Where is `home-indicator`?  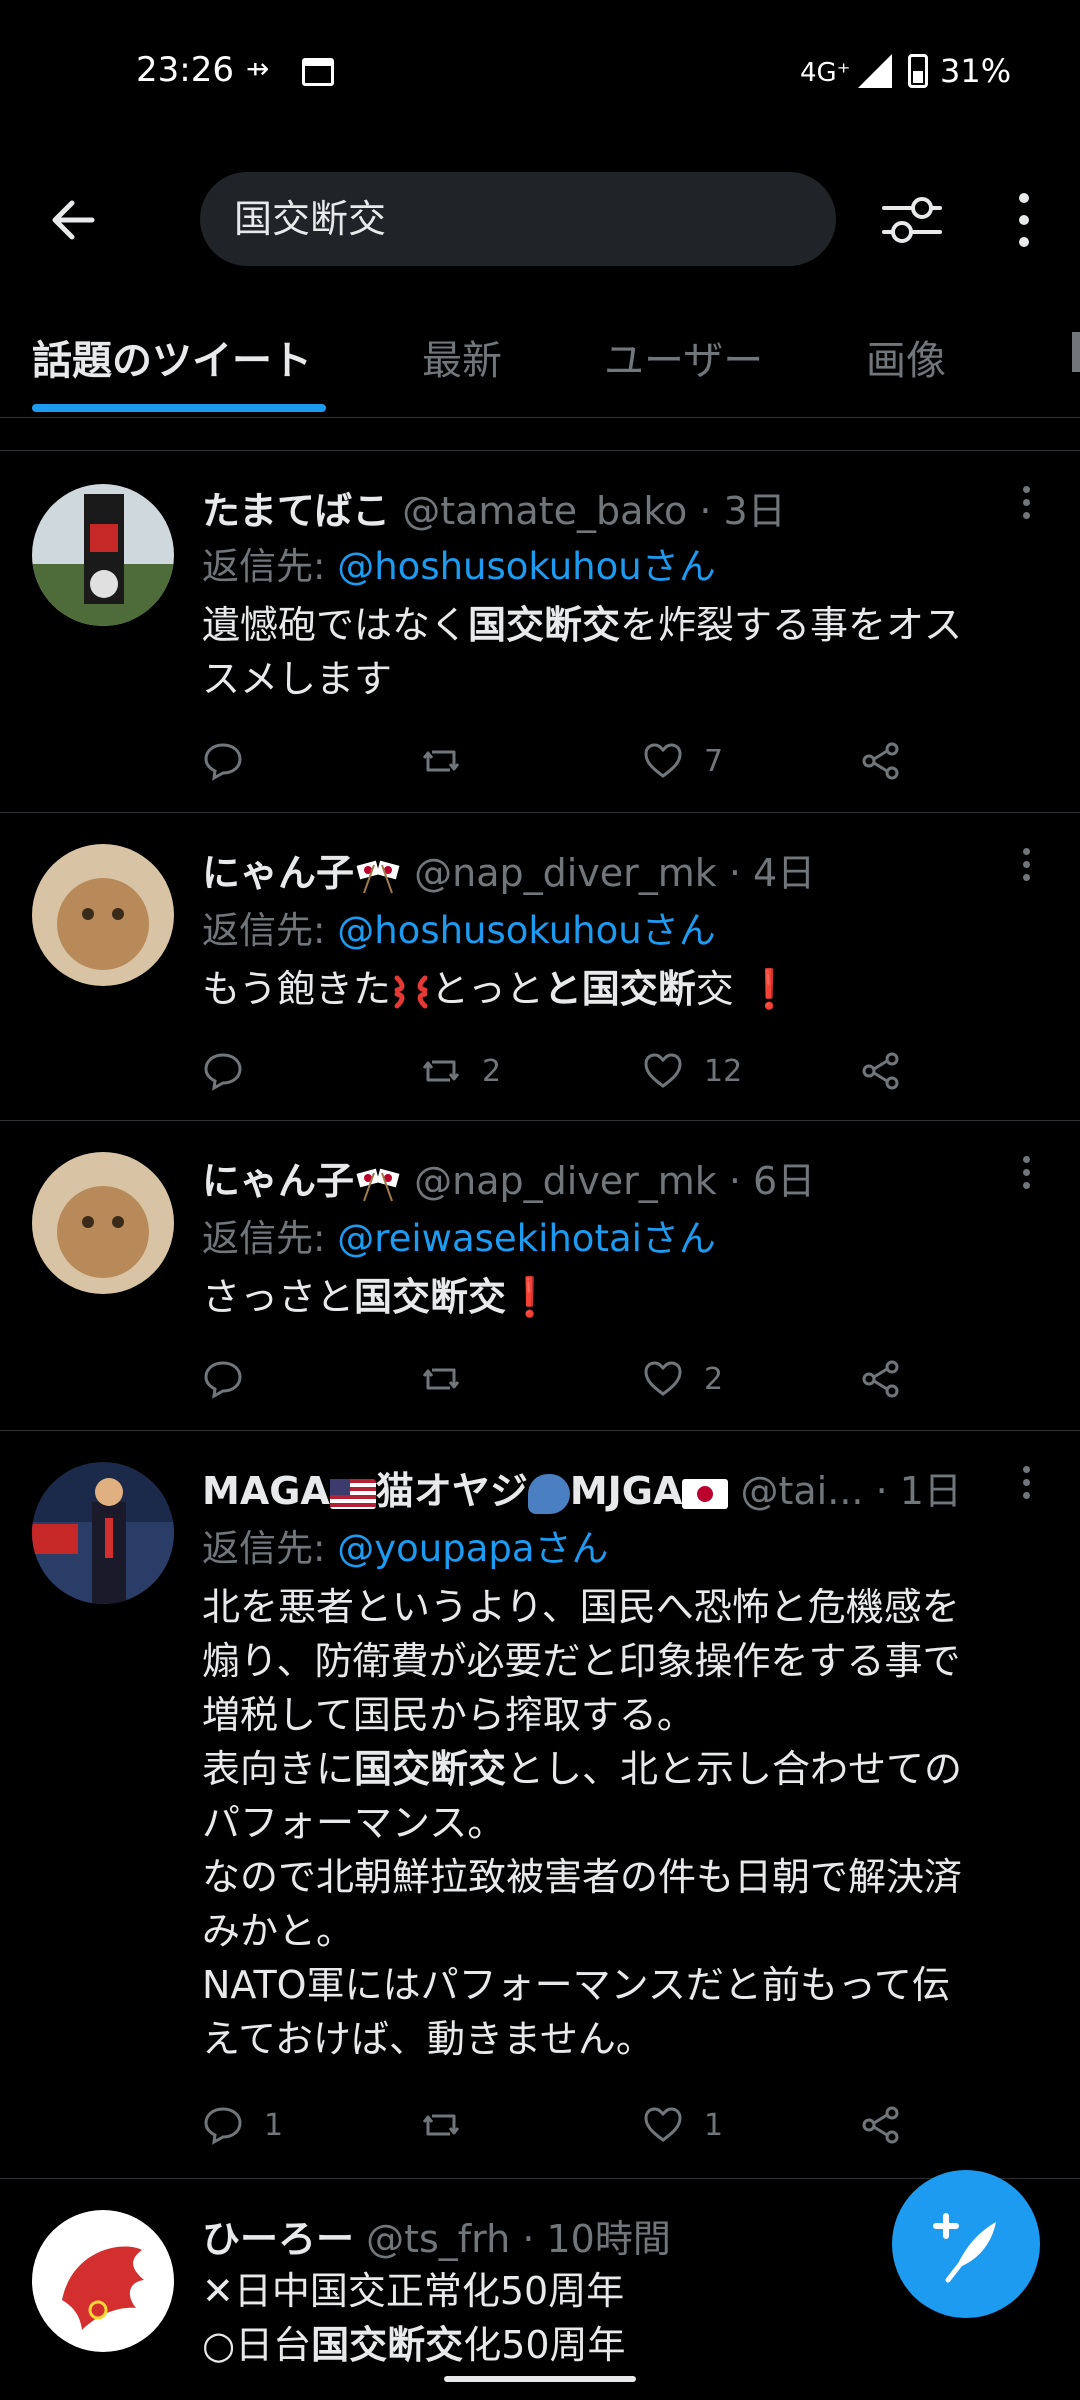 home-indicator is located at coordinates (540, 2379).